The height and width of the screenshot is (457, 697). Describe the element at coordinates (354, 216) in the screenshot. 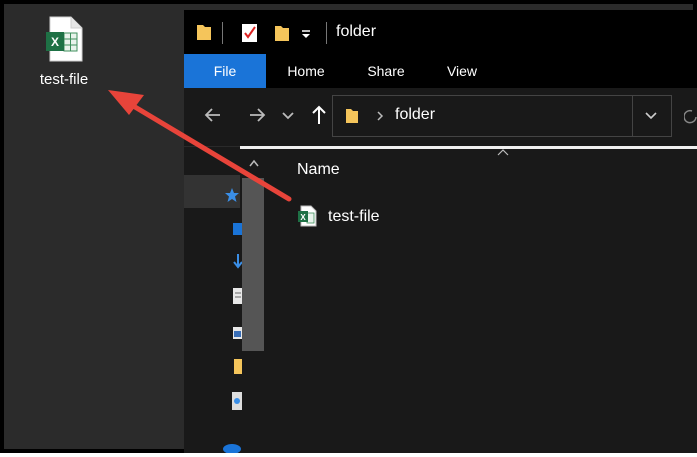

I see `file-name: test-file` at that location.